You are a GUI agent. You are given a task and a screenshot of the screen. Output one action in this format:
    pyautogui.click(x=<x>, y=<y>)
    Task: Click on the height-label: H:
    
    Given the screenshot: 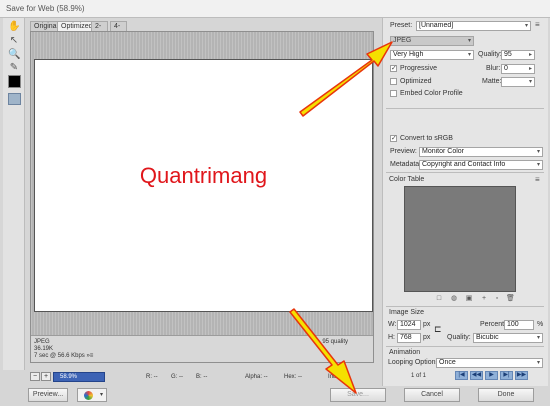 What is the action you would take?
    pyautogui.click(x=391, y=337)
    